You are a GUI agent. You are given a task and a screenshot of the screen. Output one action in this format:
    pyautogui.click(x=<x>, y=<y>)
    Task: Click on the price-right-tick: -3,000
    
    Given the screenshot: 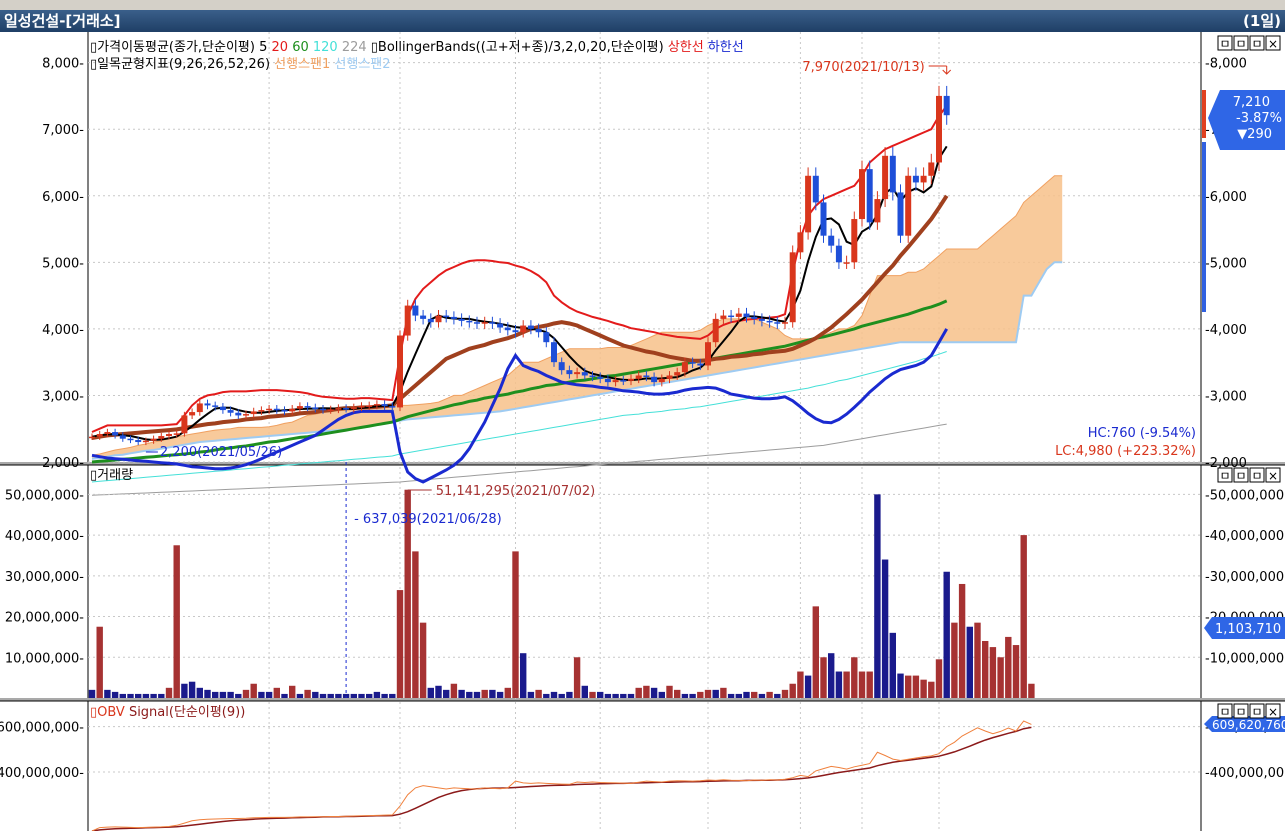 What is the action you would take?
    pyautogui.click(x=1226, y=396)
    